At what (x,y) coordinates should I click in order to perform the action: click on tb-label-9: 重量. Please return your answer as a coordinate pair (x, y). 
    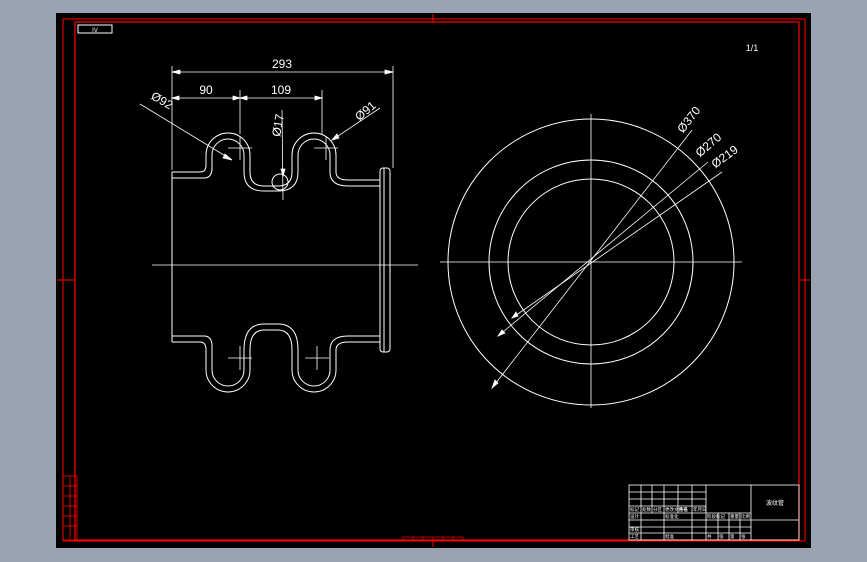
    Looking at the image, I should click on (734, 516).